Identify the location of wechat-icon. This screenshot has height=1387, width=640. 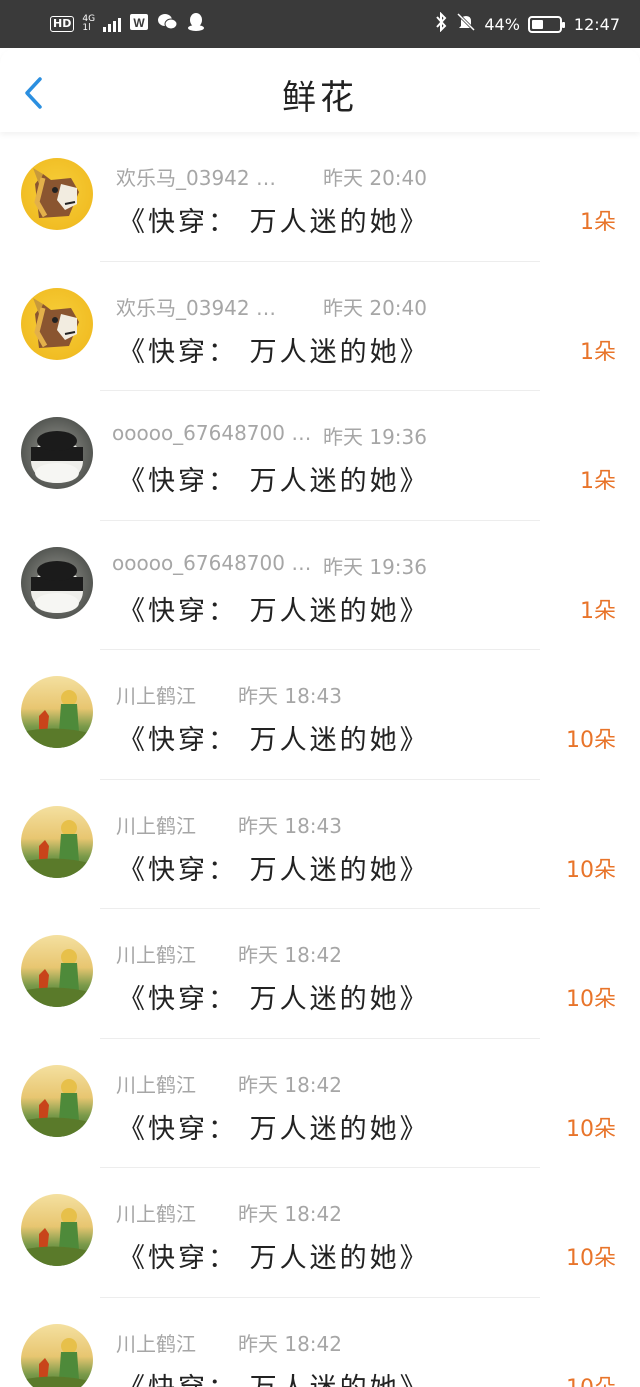
(168, 24).